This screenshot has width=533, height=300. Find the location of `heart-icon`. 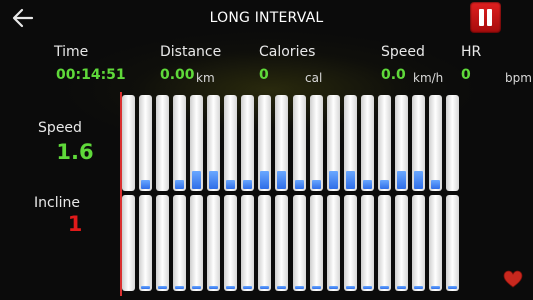

heart-icon is located at coordinates (513, 279).